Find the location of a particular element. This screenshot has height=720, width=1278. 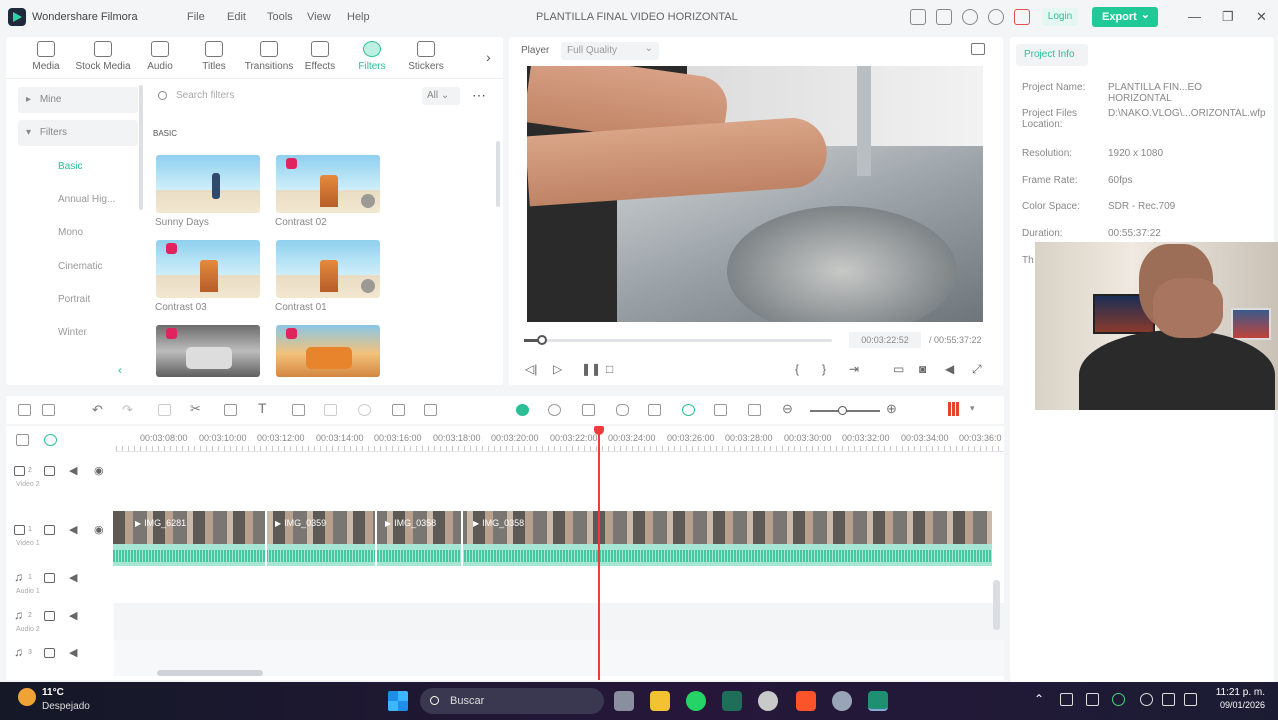

chrome-icon is located at coordinates (768, 701).